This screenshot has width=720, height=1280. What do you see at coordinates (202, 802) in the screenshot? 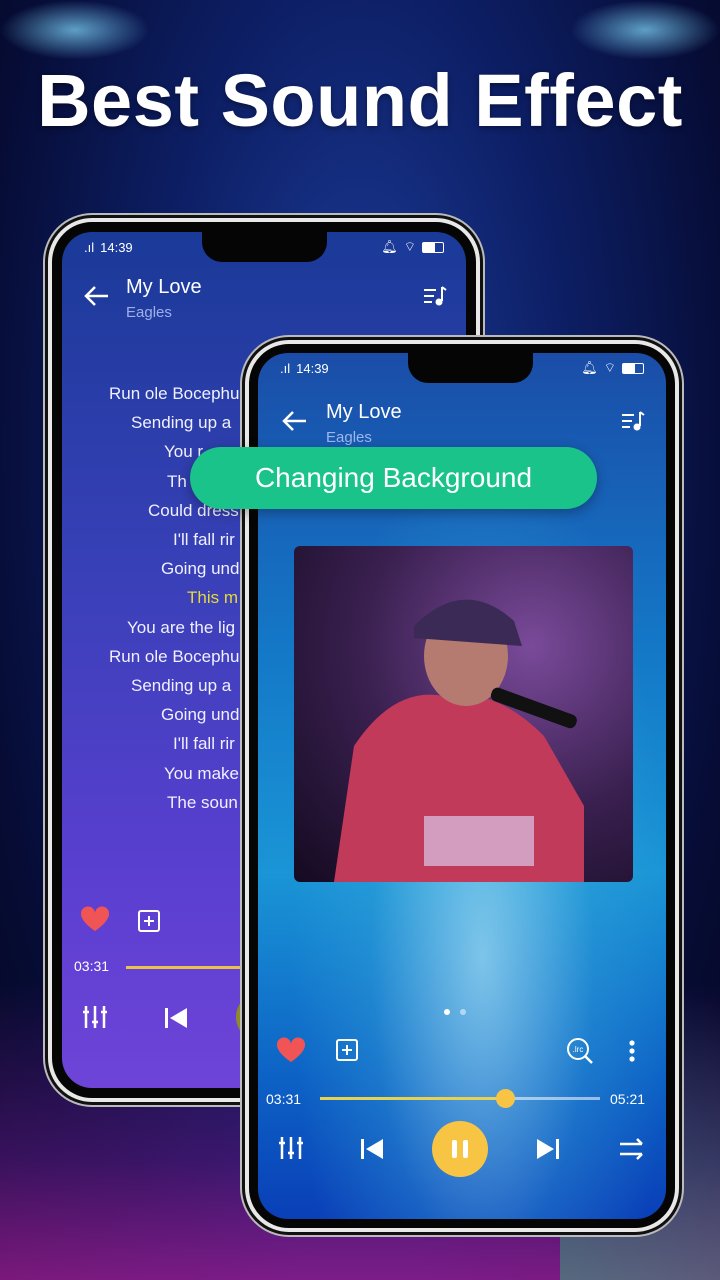
I see `lyric-line: The soun` at bounding box center [202, 802].